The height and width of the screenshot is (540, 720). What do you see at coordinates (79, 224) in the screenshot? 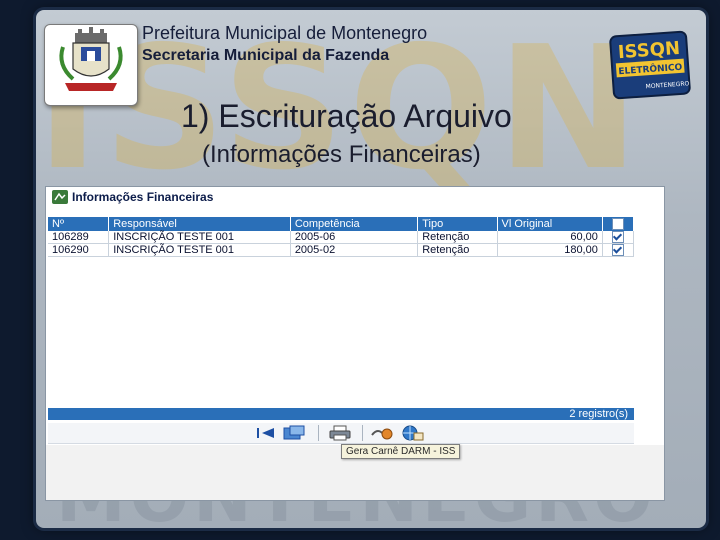
I see `column-header-numero: Nº` at bounding box center [79, 224].